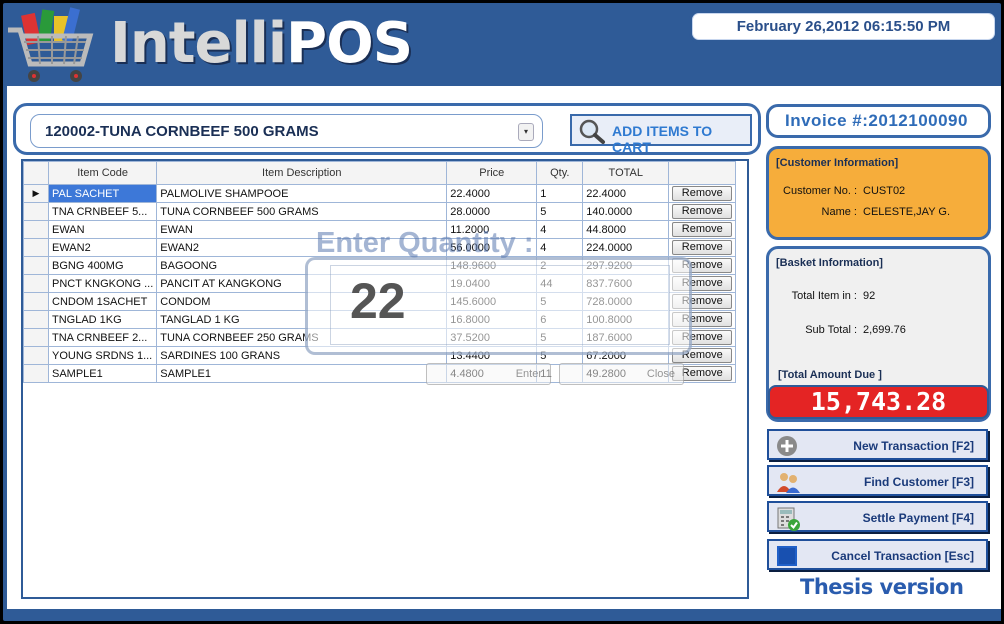  I want to click on add-items-label: ADD ITEMS TO CART, so click(662, 139).